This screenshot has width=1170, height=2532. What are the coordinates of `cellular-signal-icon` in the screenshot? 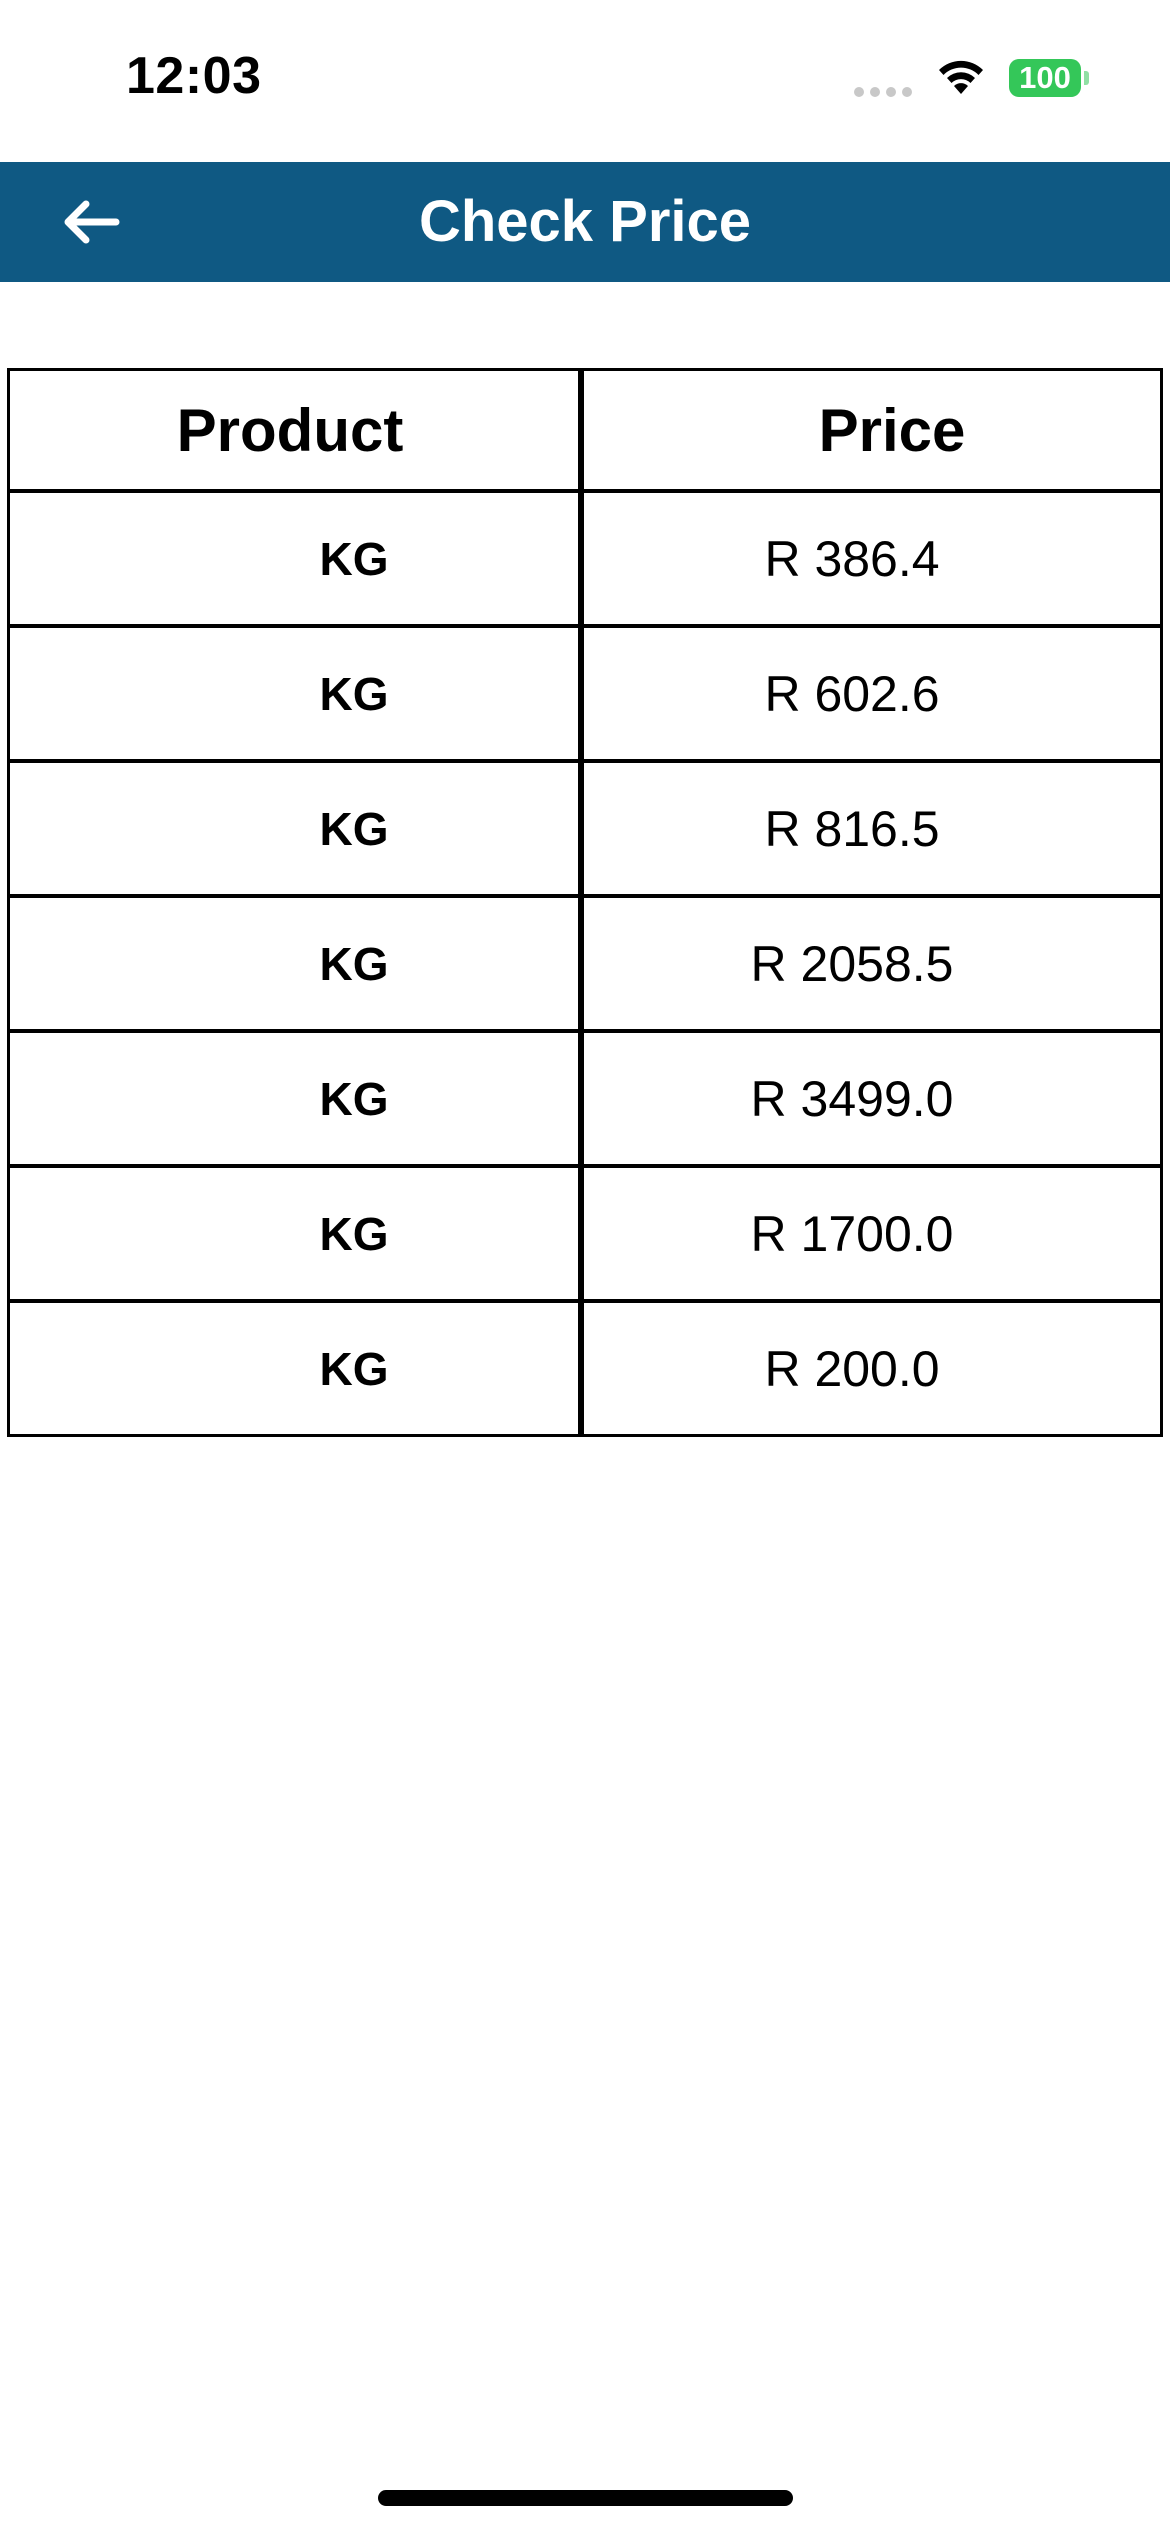 It's located at (883, 92).